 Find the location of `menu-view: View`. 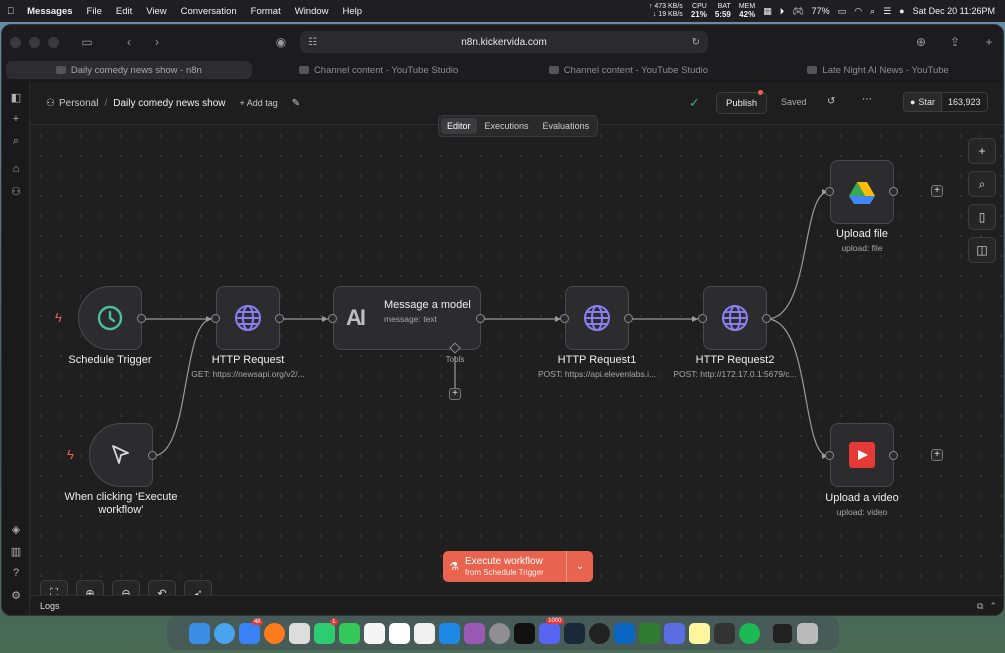

menu-view: View is located at coordinates (156, 11).